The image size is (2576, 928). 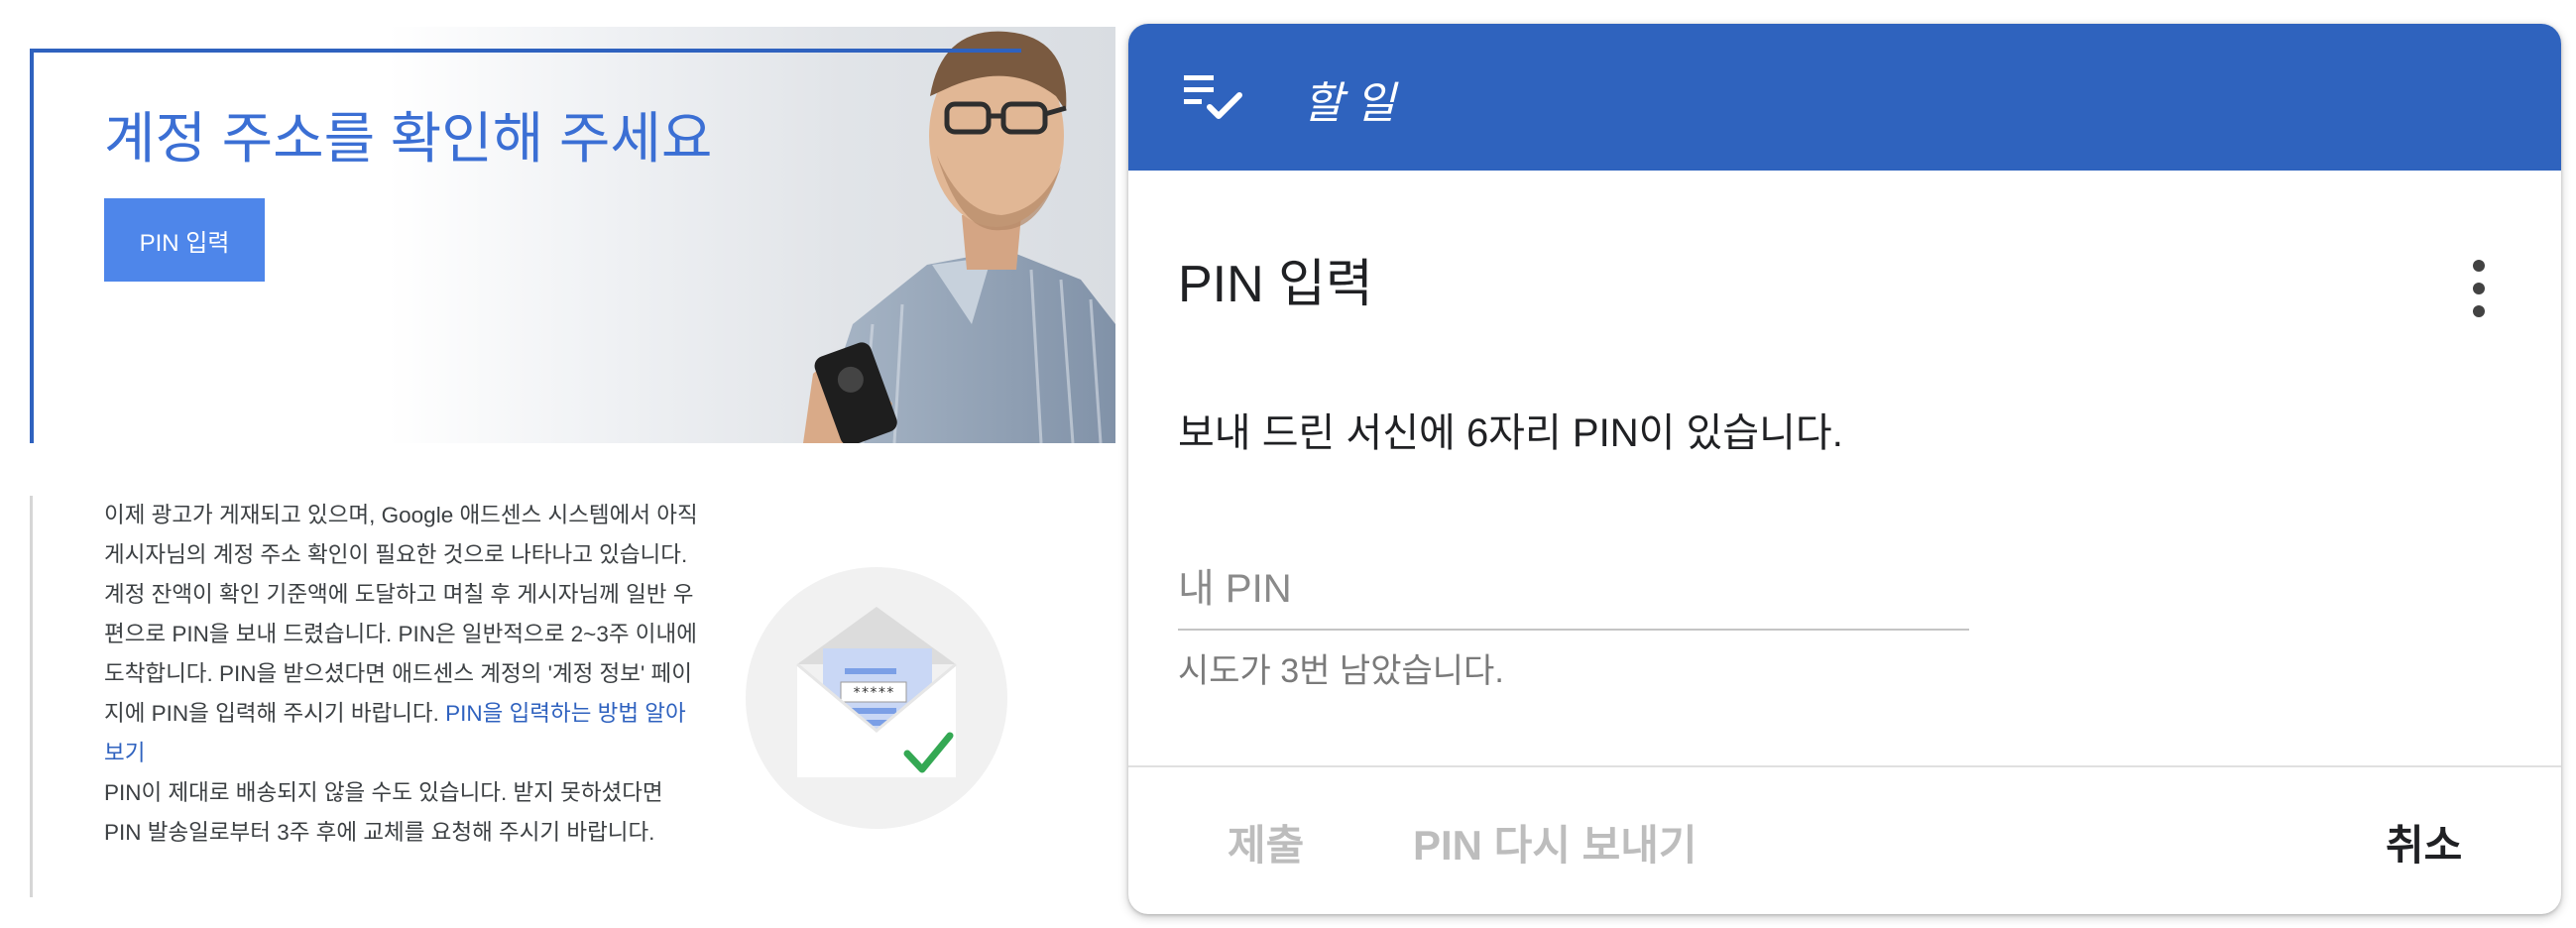 What do you see at coordinates (1213, 97) in the screenshot?
I see `tasks-checklist-icon` at bounding box center [1213, 97].